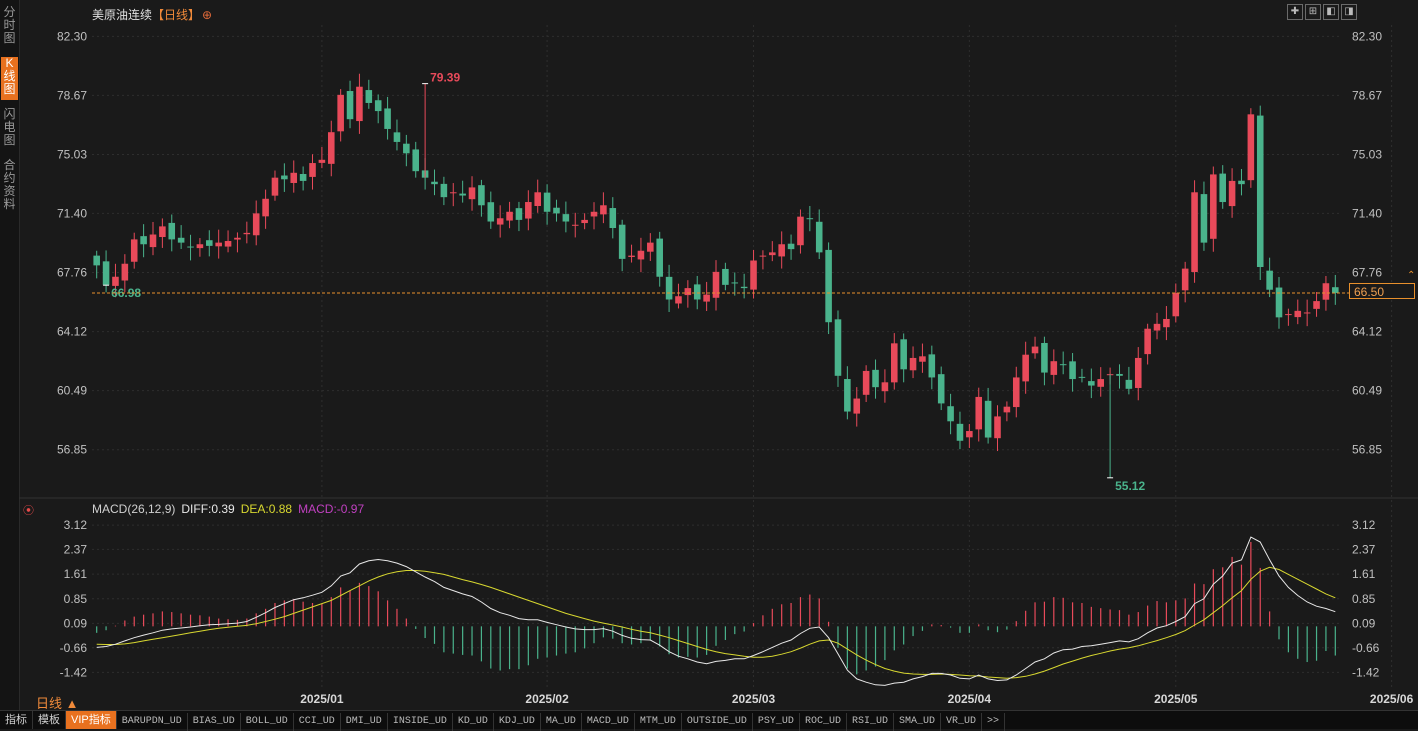  What do you see at coordinates (72, 273) in the screenshot?
I see `price-axis-label-left: 67.76` at bounding box center [72, 273].